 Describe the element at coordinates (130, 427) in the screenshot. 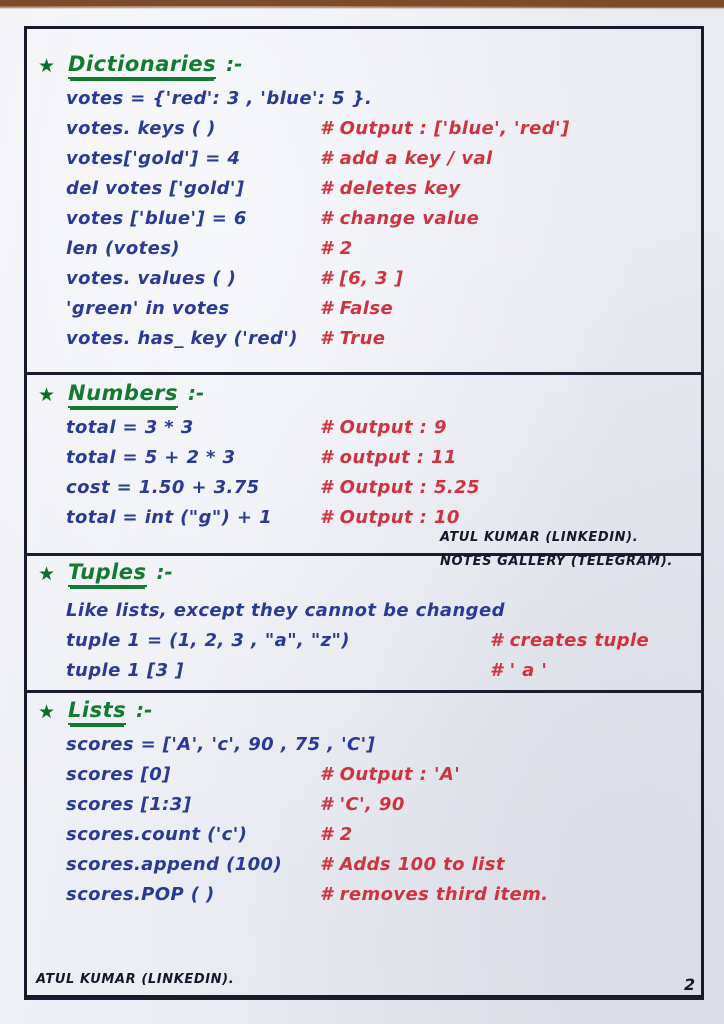

I see `code-text: total = 3 * 3` at that location.